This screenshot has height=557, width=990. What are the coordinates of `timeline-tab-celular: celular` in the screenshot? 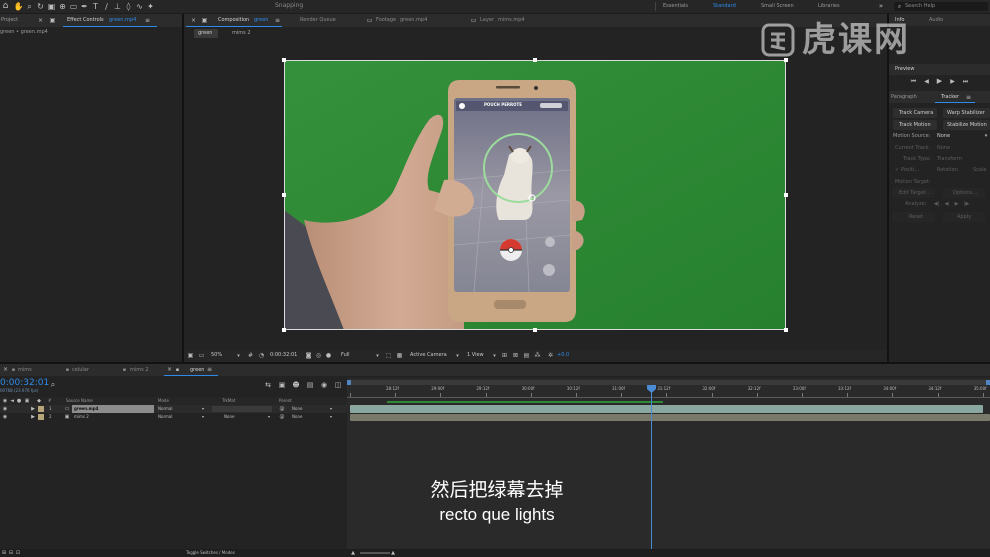 It's located at (80, 370).